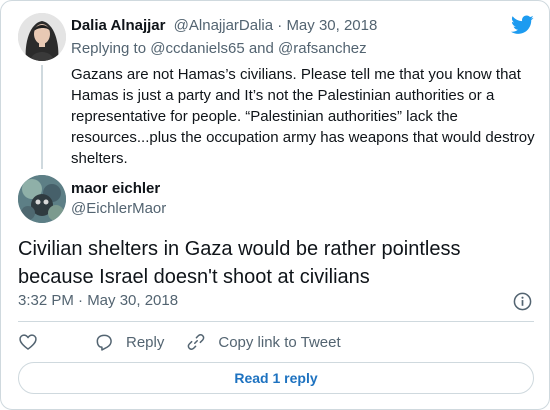 This screenshot has width=550, height=410. What do you see at coordinates (111, 48) in the screenshot?
I see `replying-to-prefix: Replying to` at bounding box center [111, 48].